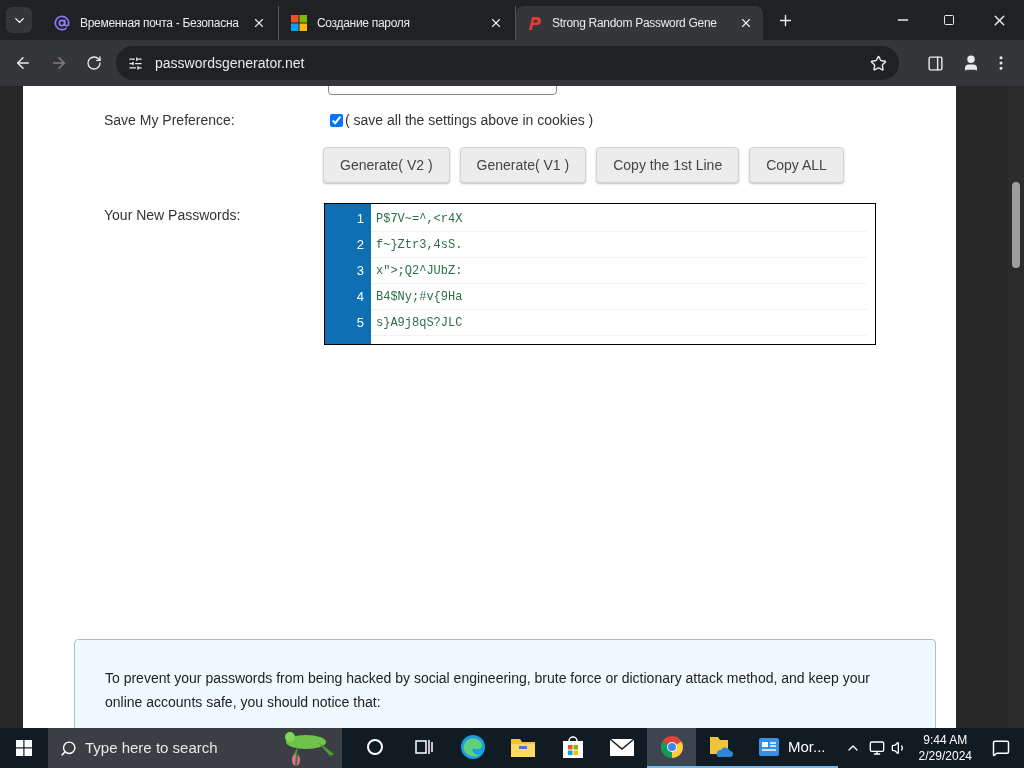  Describe the element at coordinates (59, 63) in the screenshot. I see `forward-icon` at that location.